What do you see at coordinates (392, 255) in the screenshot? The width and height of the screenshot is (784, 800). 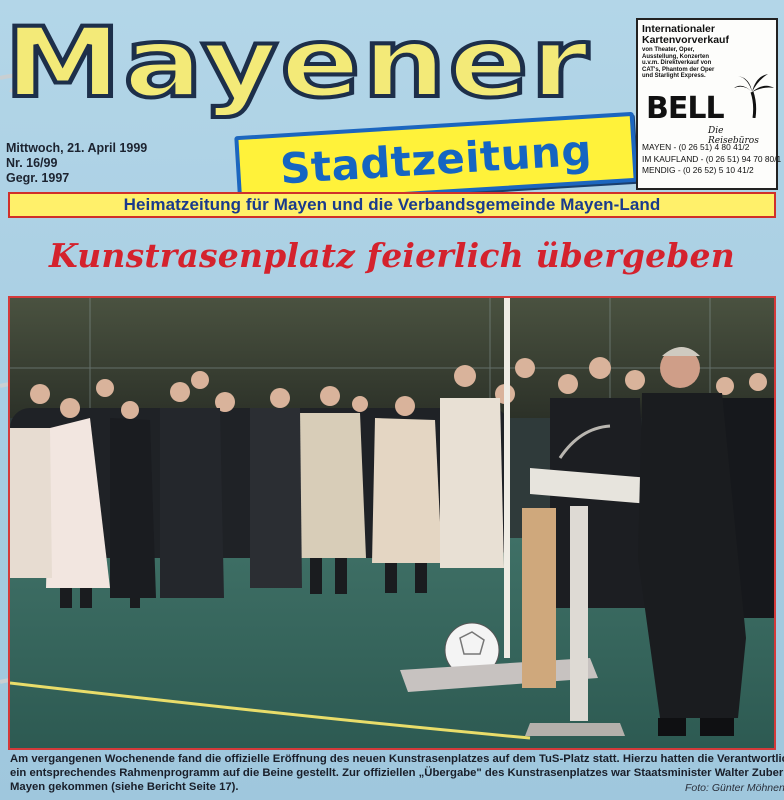 I see `article-headline: Kunstrasenplatz feierlich übergeben` at bounding box center [392, 255].